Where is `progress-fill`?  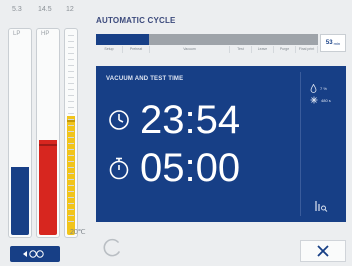
progress-fill is located at coordinates (122, 39).